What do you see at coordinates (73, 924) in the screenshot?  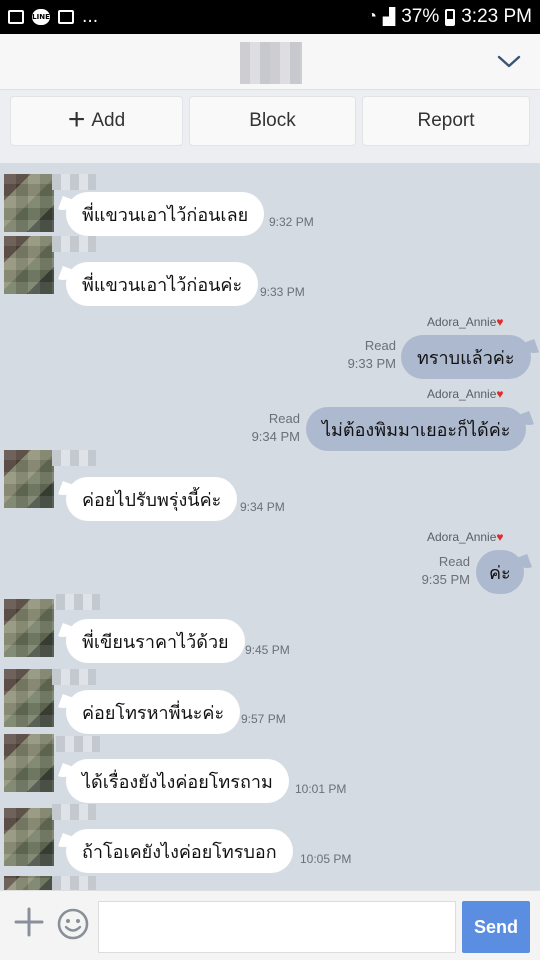 I see `emoji-icon` at bounding box center [73, 924].